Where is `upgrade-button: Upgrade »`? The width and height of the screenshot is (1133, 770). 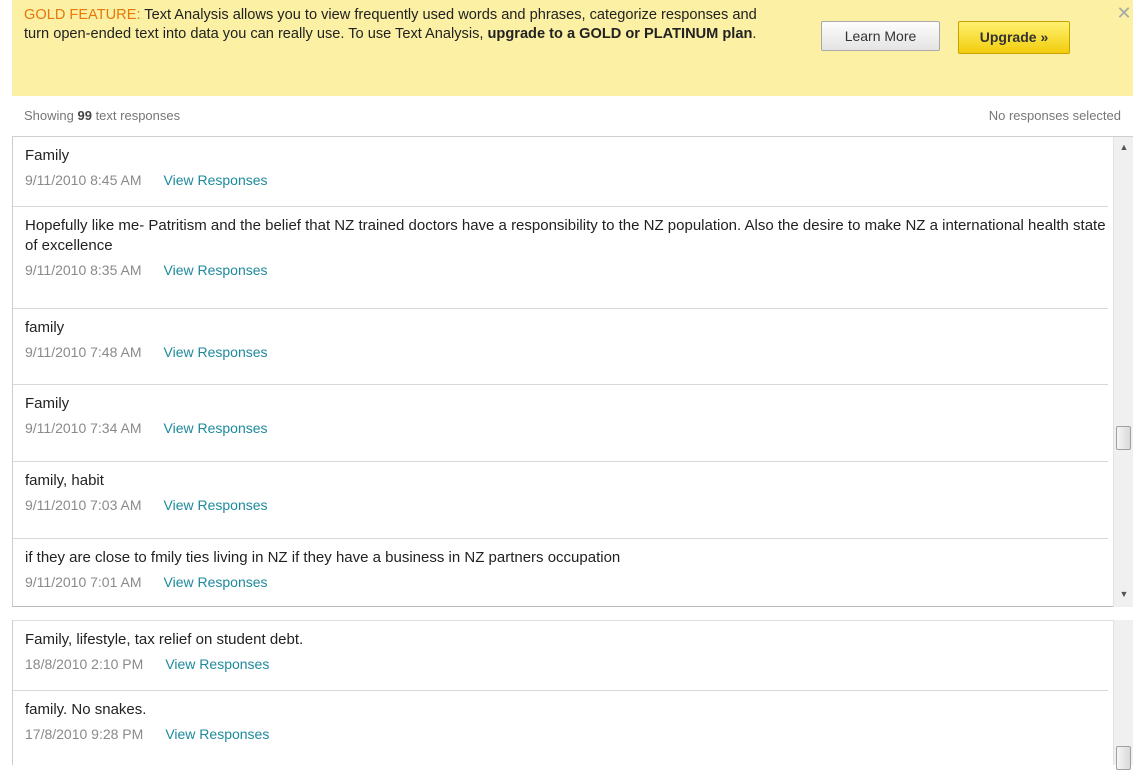
upgrade-button: Upgrade » is located at coordinates (1014, 37).